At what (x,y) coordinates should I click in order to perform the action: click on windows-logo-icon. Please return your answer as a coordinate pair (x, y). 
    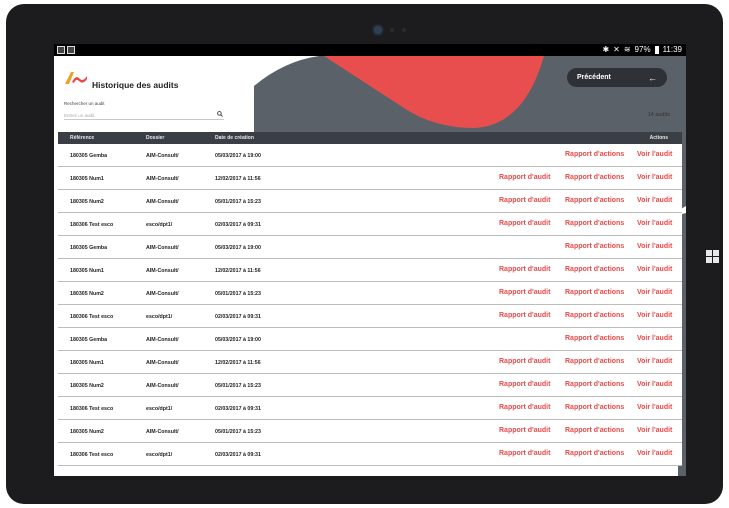
    Looking at the image, I should click on (713, 257).